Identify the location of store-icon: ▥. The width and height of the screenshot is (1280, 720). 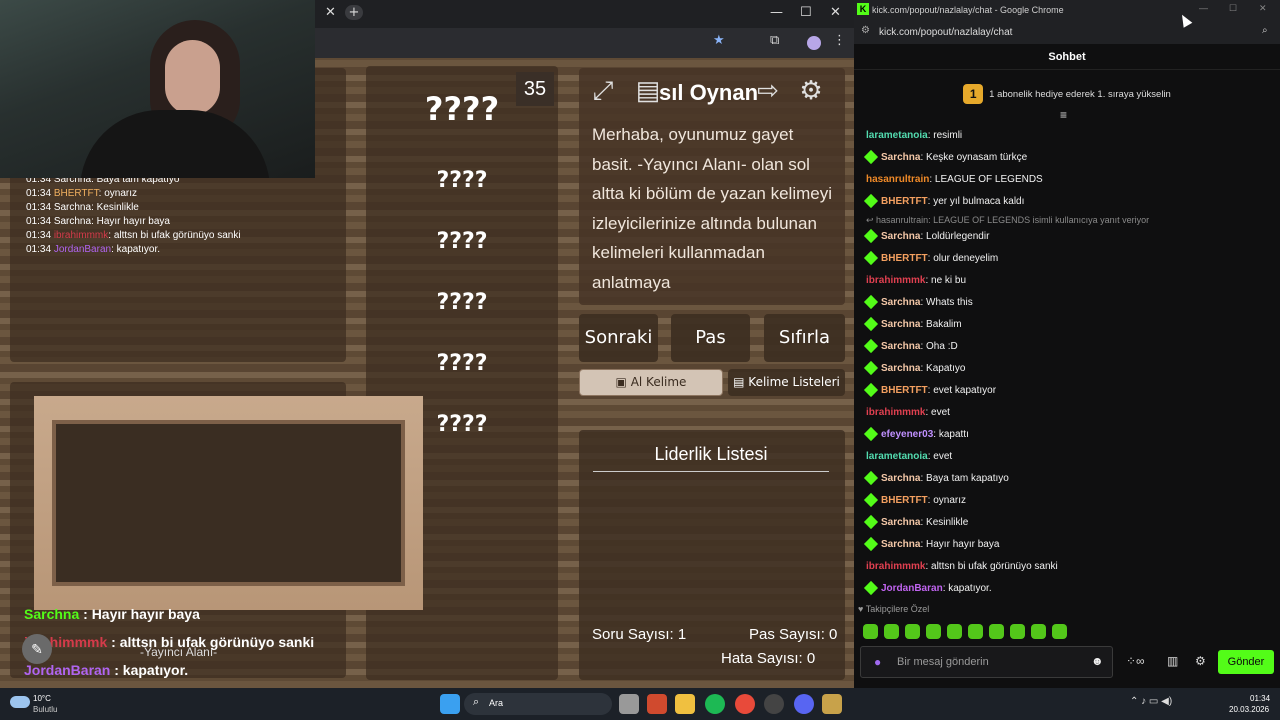
(1172, 661).